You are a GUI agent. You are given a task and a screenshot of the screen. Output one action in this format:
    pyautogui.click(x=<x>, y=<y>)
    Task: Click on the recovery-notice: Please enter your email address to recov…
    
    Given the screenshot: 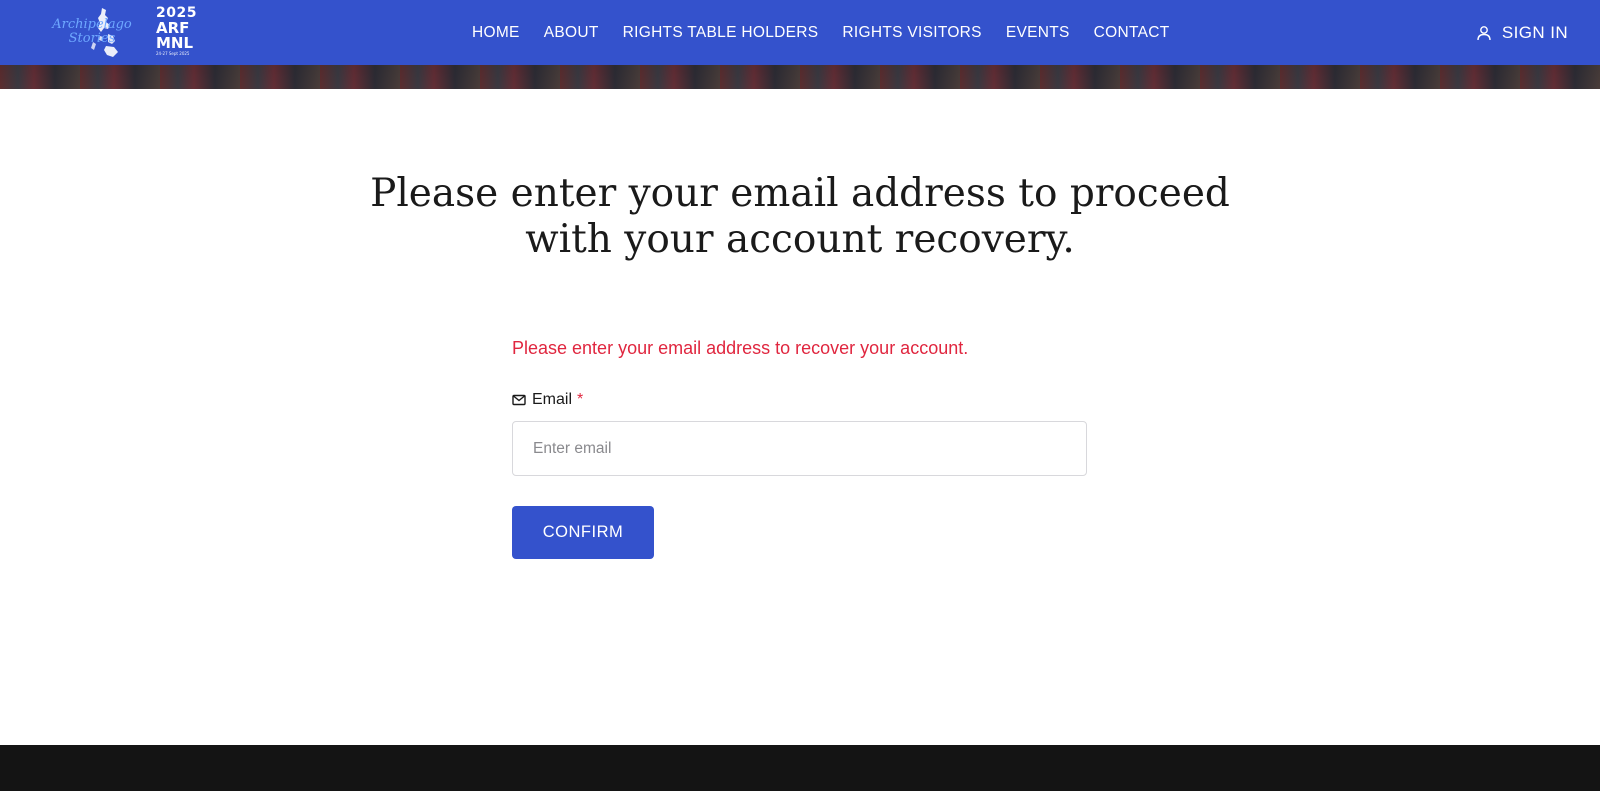 What is the action you would take?
    pyautogui.click(x=740, y=348)
    